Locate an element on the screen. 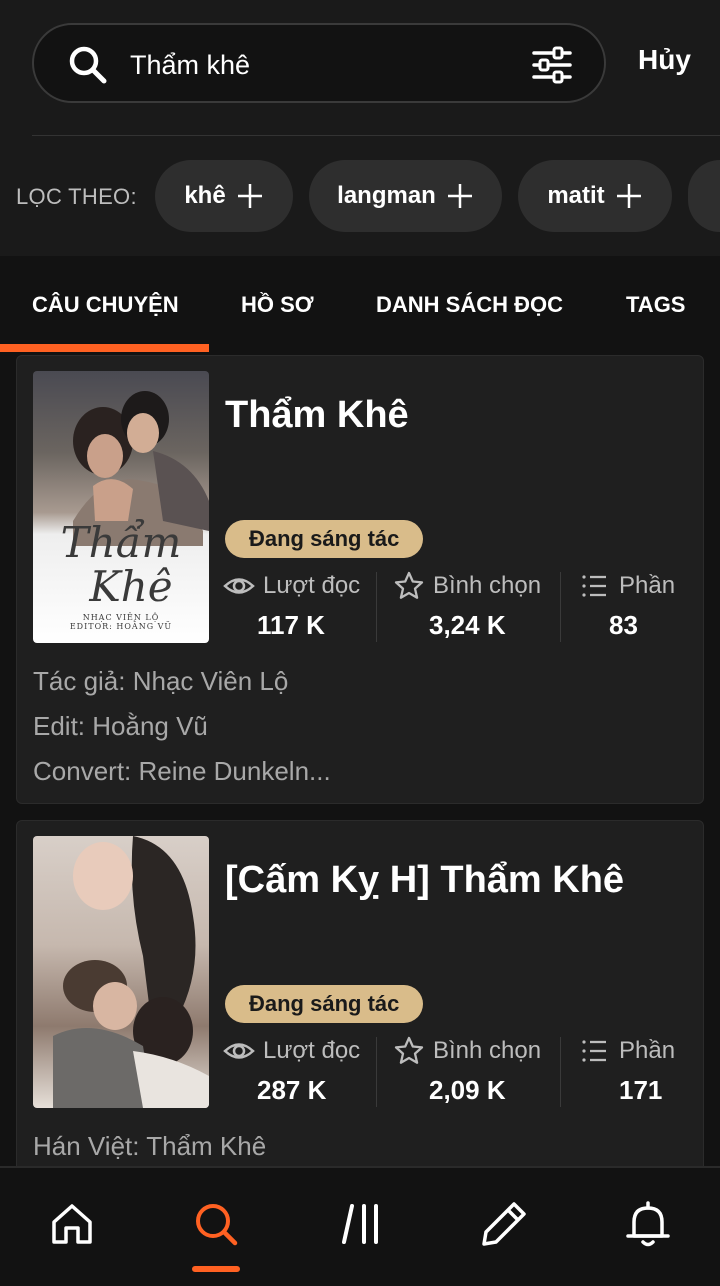 This screenshot has height=1286, width=720. tab-tags: TAGS is located at coordinates (655, 305).